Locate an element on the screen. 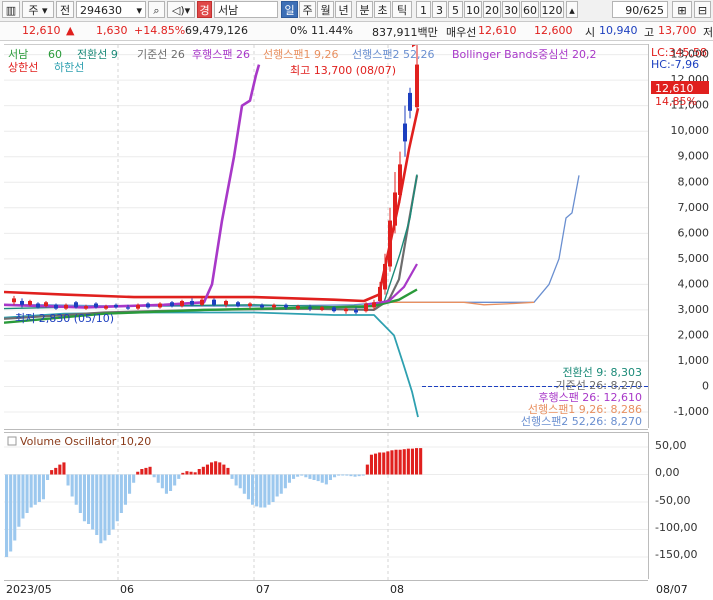  speaker-icon: ◁)▾ is located at coordinates (181, 9).